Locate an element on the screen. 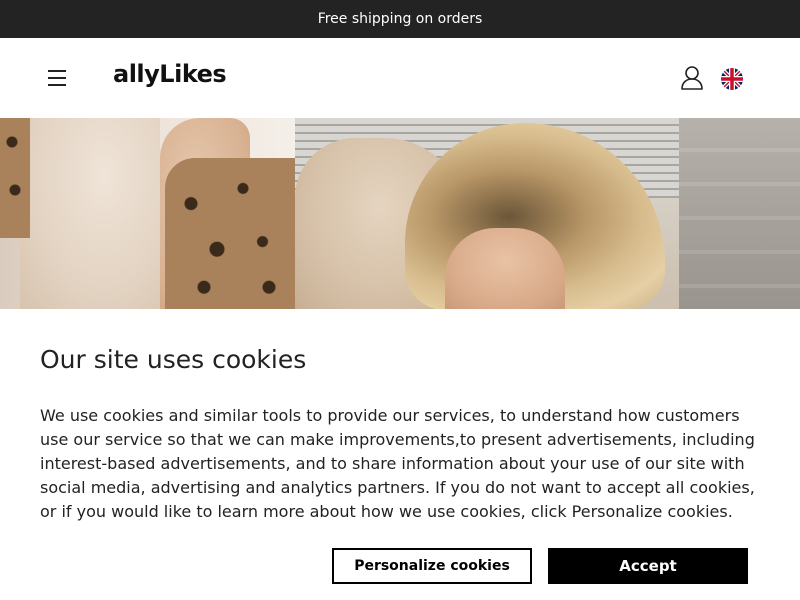 This screenshot has width=800, height=600. announcement-bar: Free shipping on orders is located at coordinates (400, 19).